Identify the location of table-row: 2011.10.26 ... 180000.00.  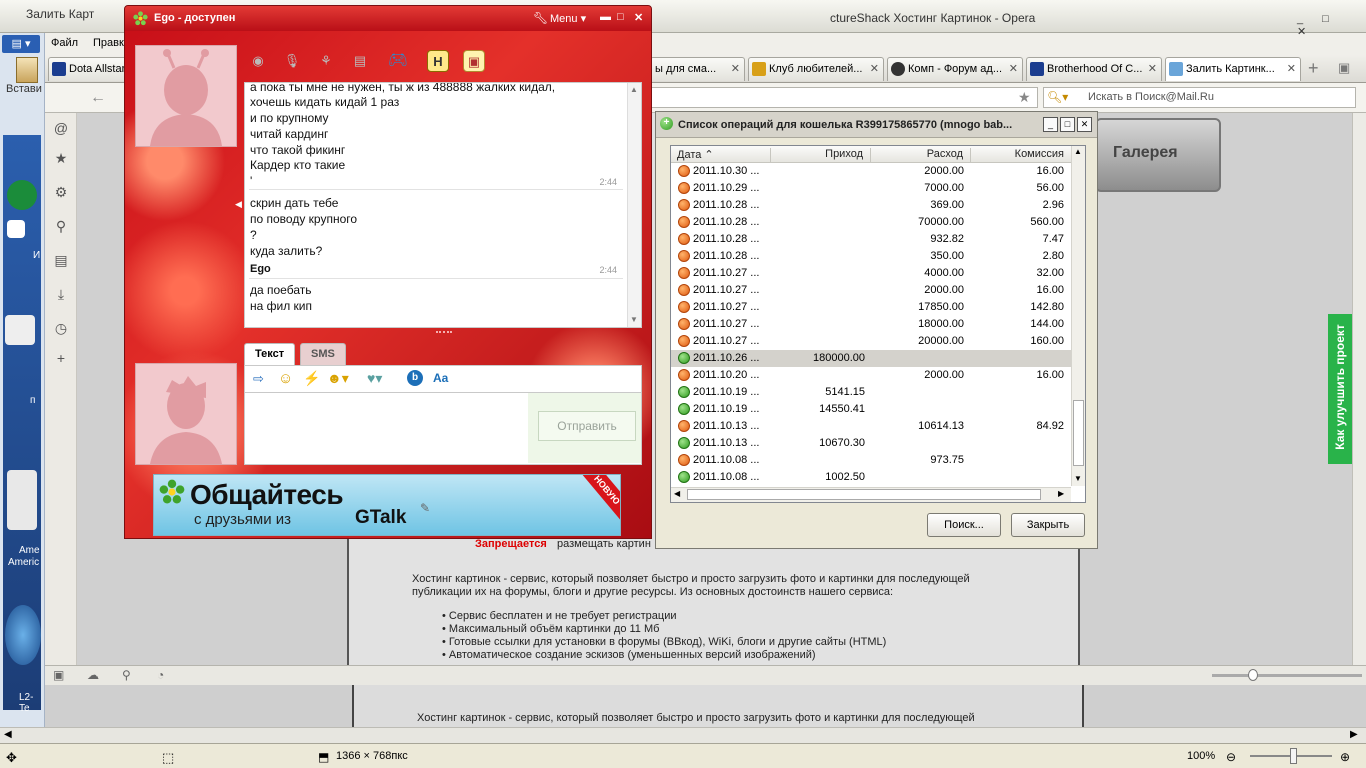
(871, 358).